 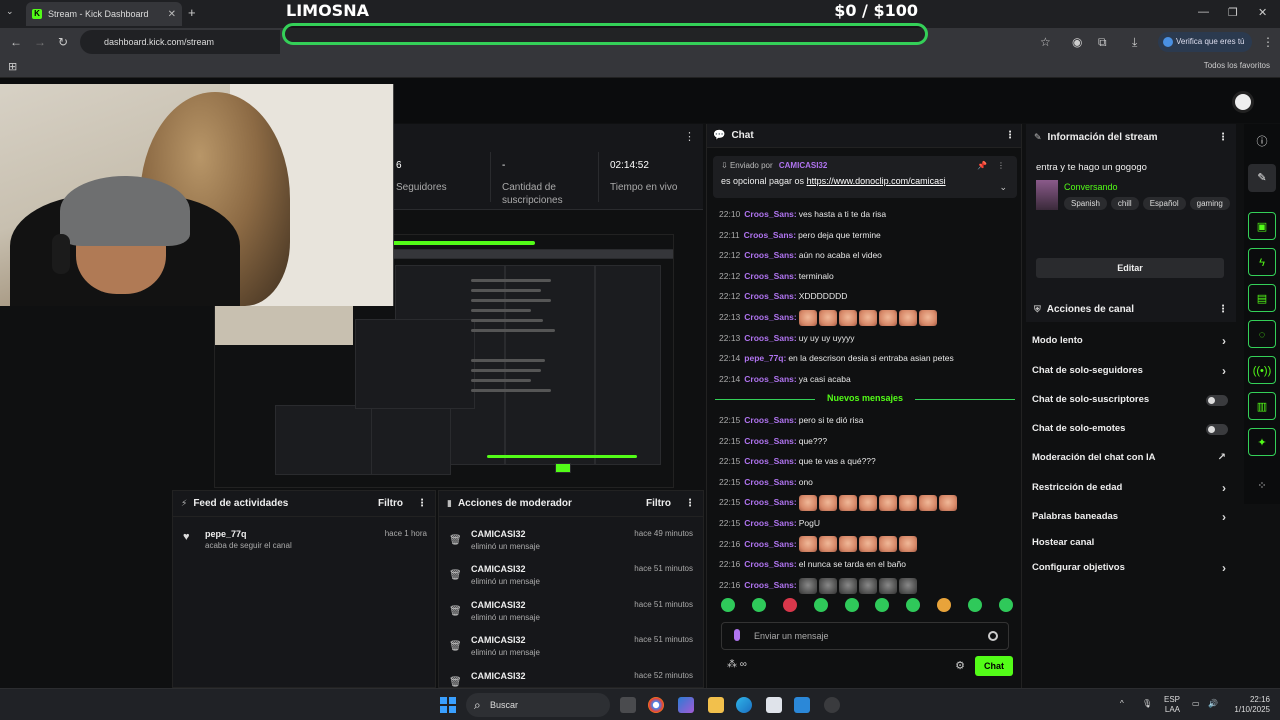 What do you see at coordinates (866, 338) in the screenshot?
I see `chat-message: 22:13 Croos_Sans: uy uy uy uyyyy` at bounding box center [866, 338].